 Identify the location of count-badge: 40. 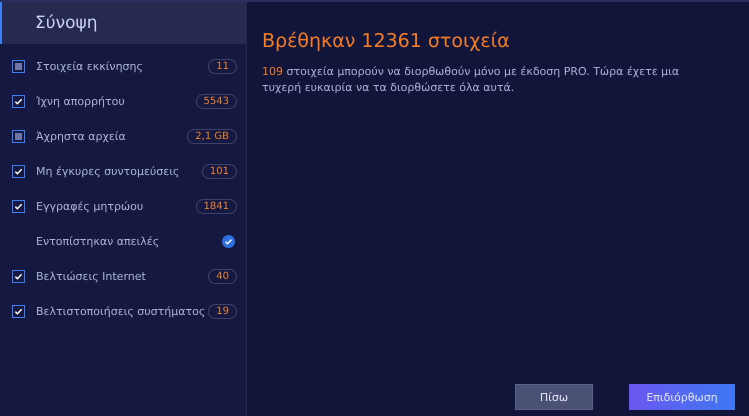
(222, 276).